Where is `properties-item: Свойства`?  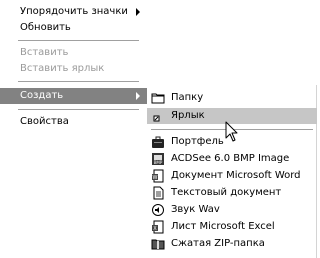
properties-item: Свойства is located at coordinates (73, 122).